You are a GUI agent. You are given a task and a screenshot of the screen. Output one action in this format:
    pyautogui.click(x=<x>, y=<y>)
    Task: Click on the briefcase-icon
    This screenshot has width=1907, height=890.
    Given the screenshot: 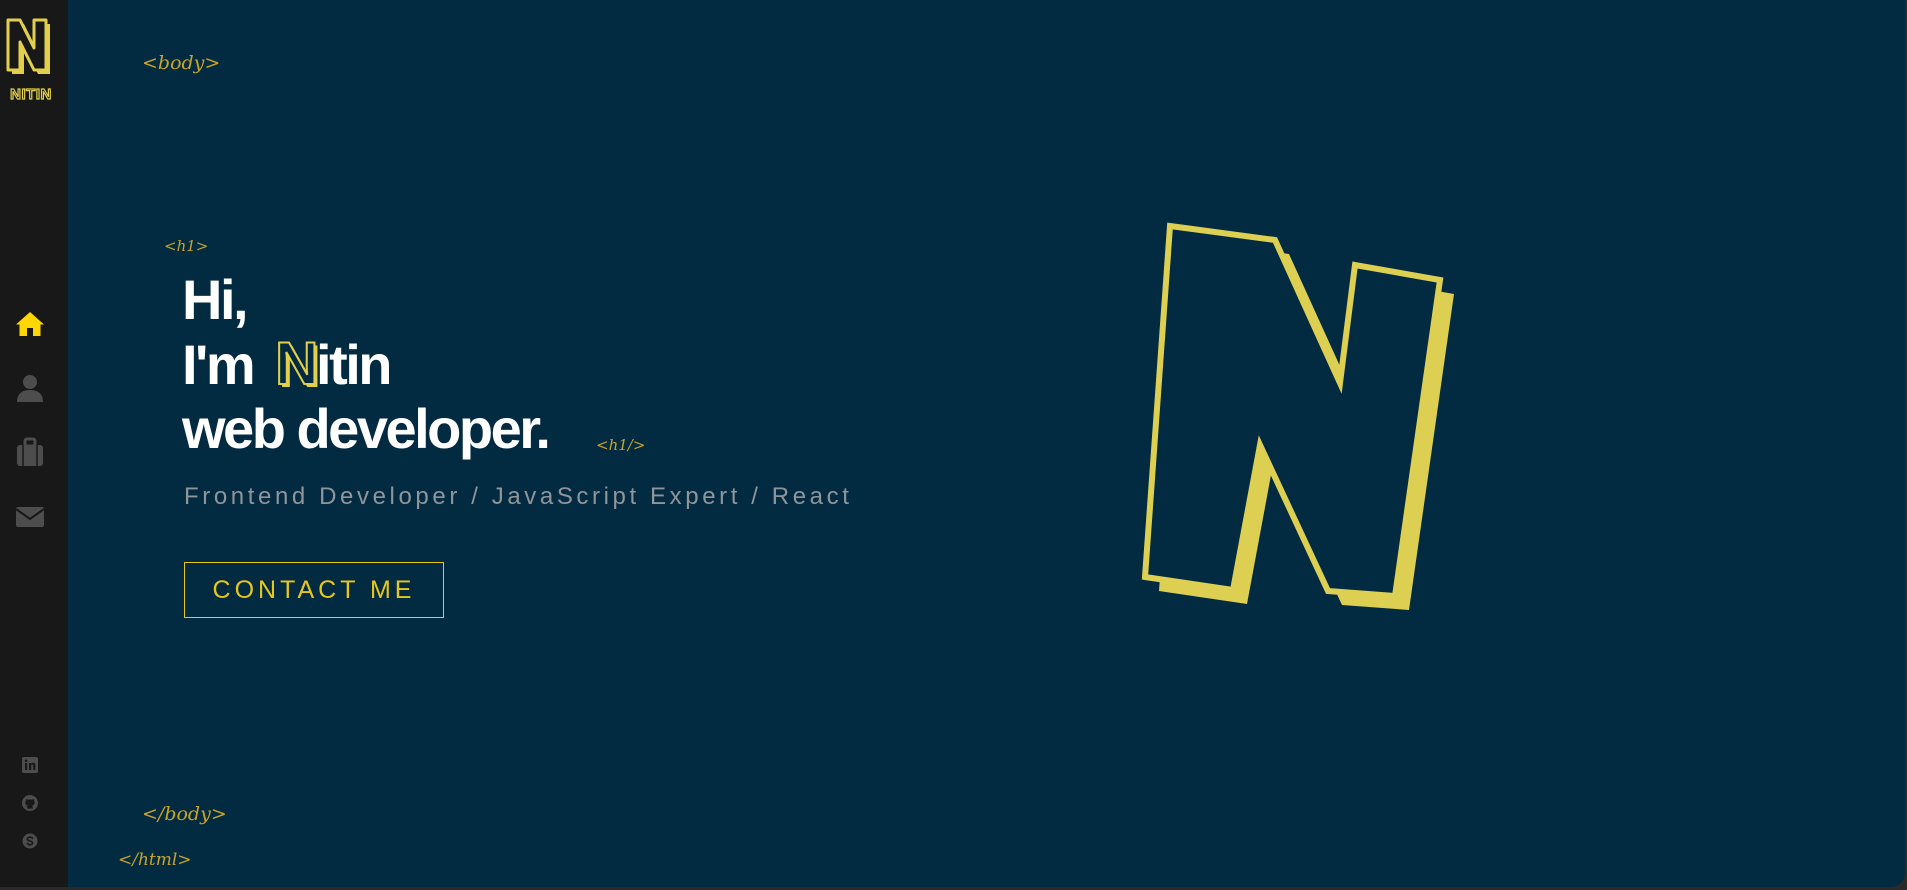 What is the action you would take?
    pyautogui.click(x=30, y=451)
    